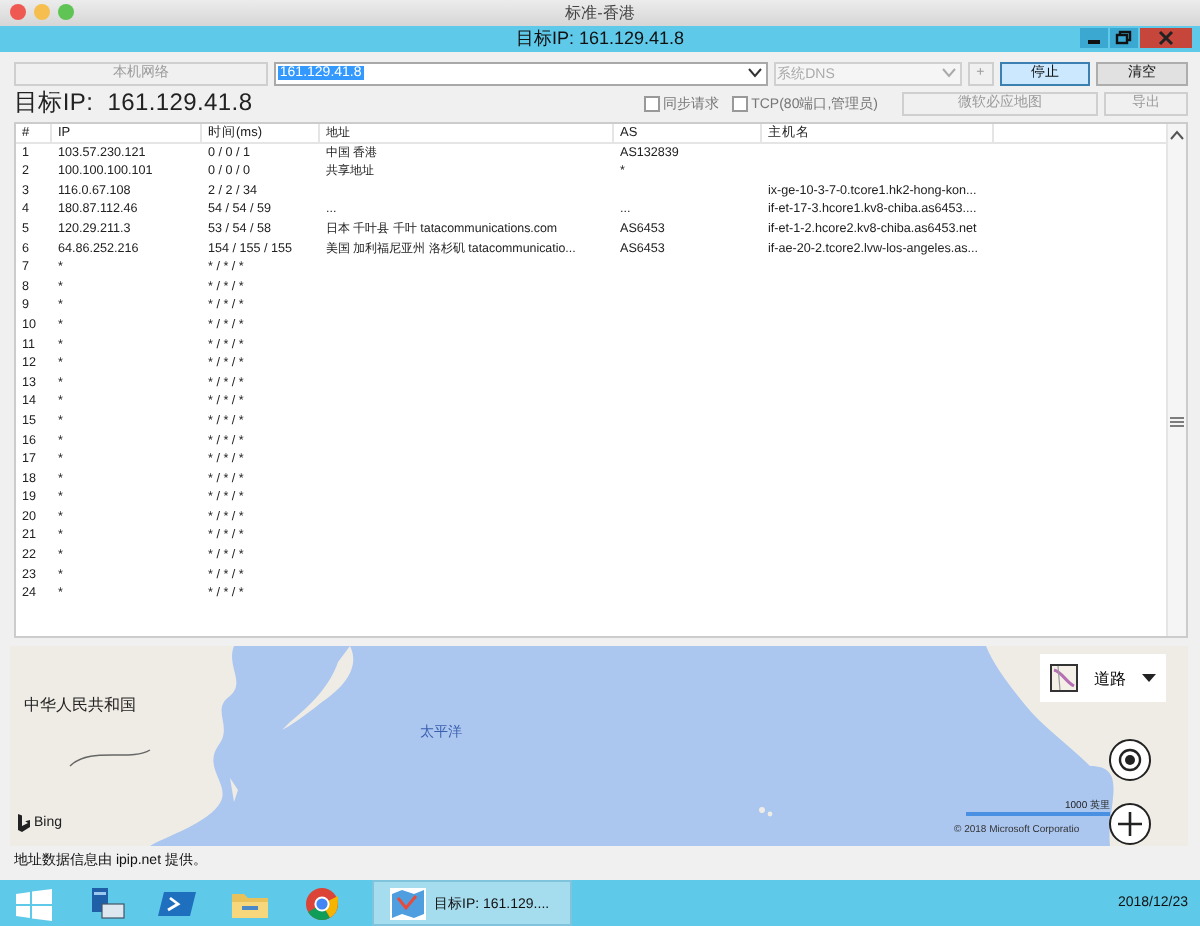 Image resolution: width=1200 pixels, height=926 pixels. Describe the element at coordinates (600, 39) in the screenshot. I see `app-title: 目标IP: 161.129.41.8` at that location.